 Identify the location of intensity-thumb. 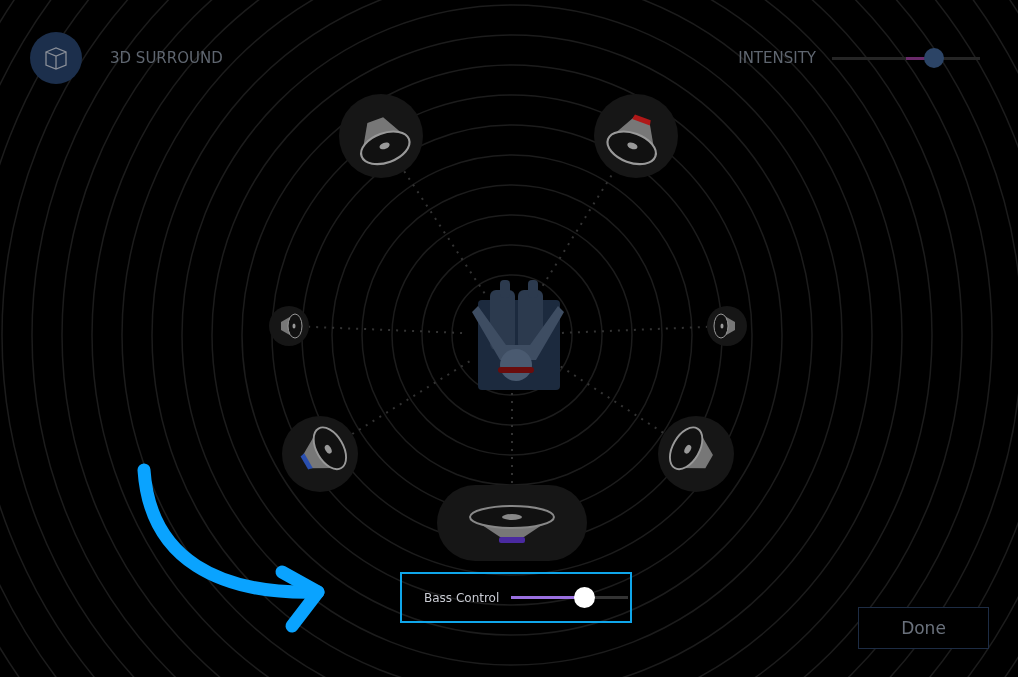
(934, 58).